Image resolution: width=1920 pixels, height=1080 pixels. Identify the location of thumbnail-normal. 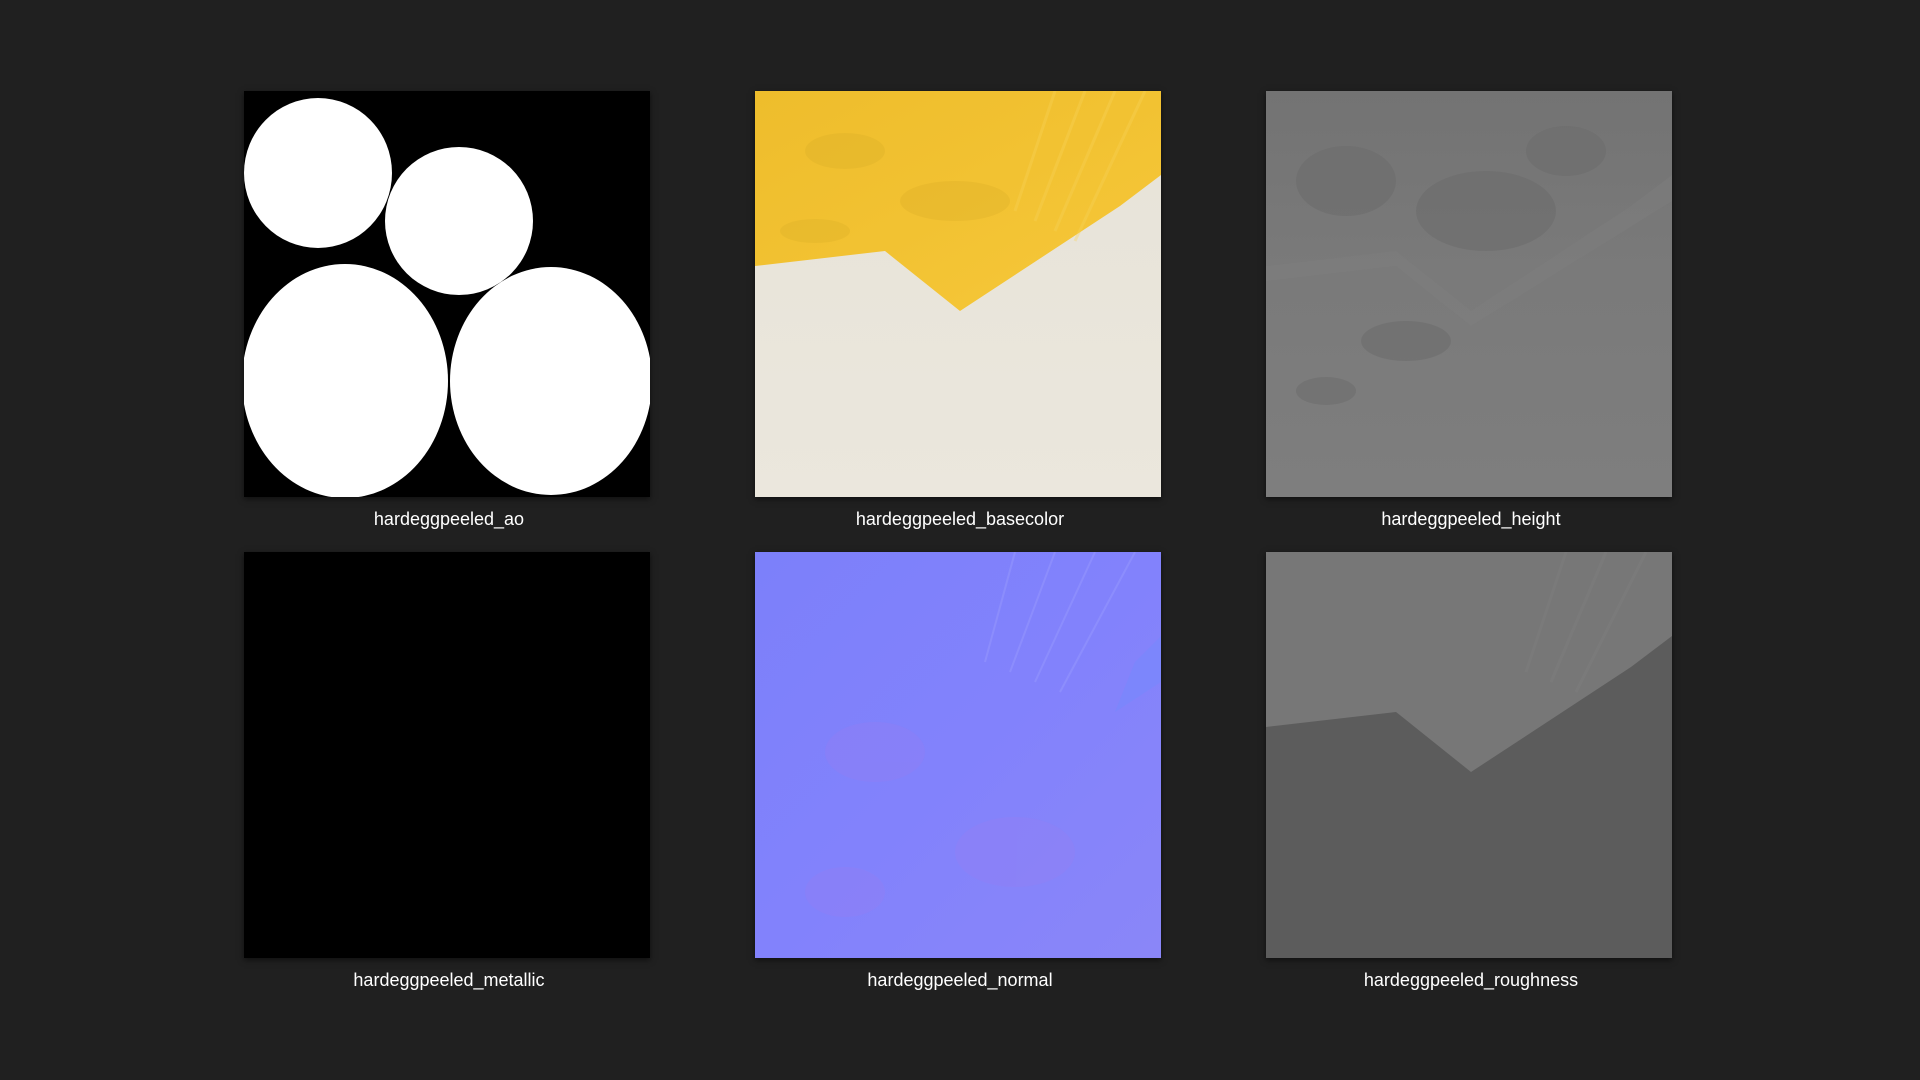
(958, 755).